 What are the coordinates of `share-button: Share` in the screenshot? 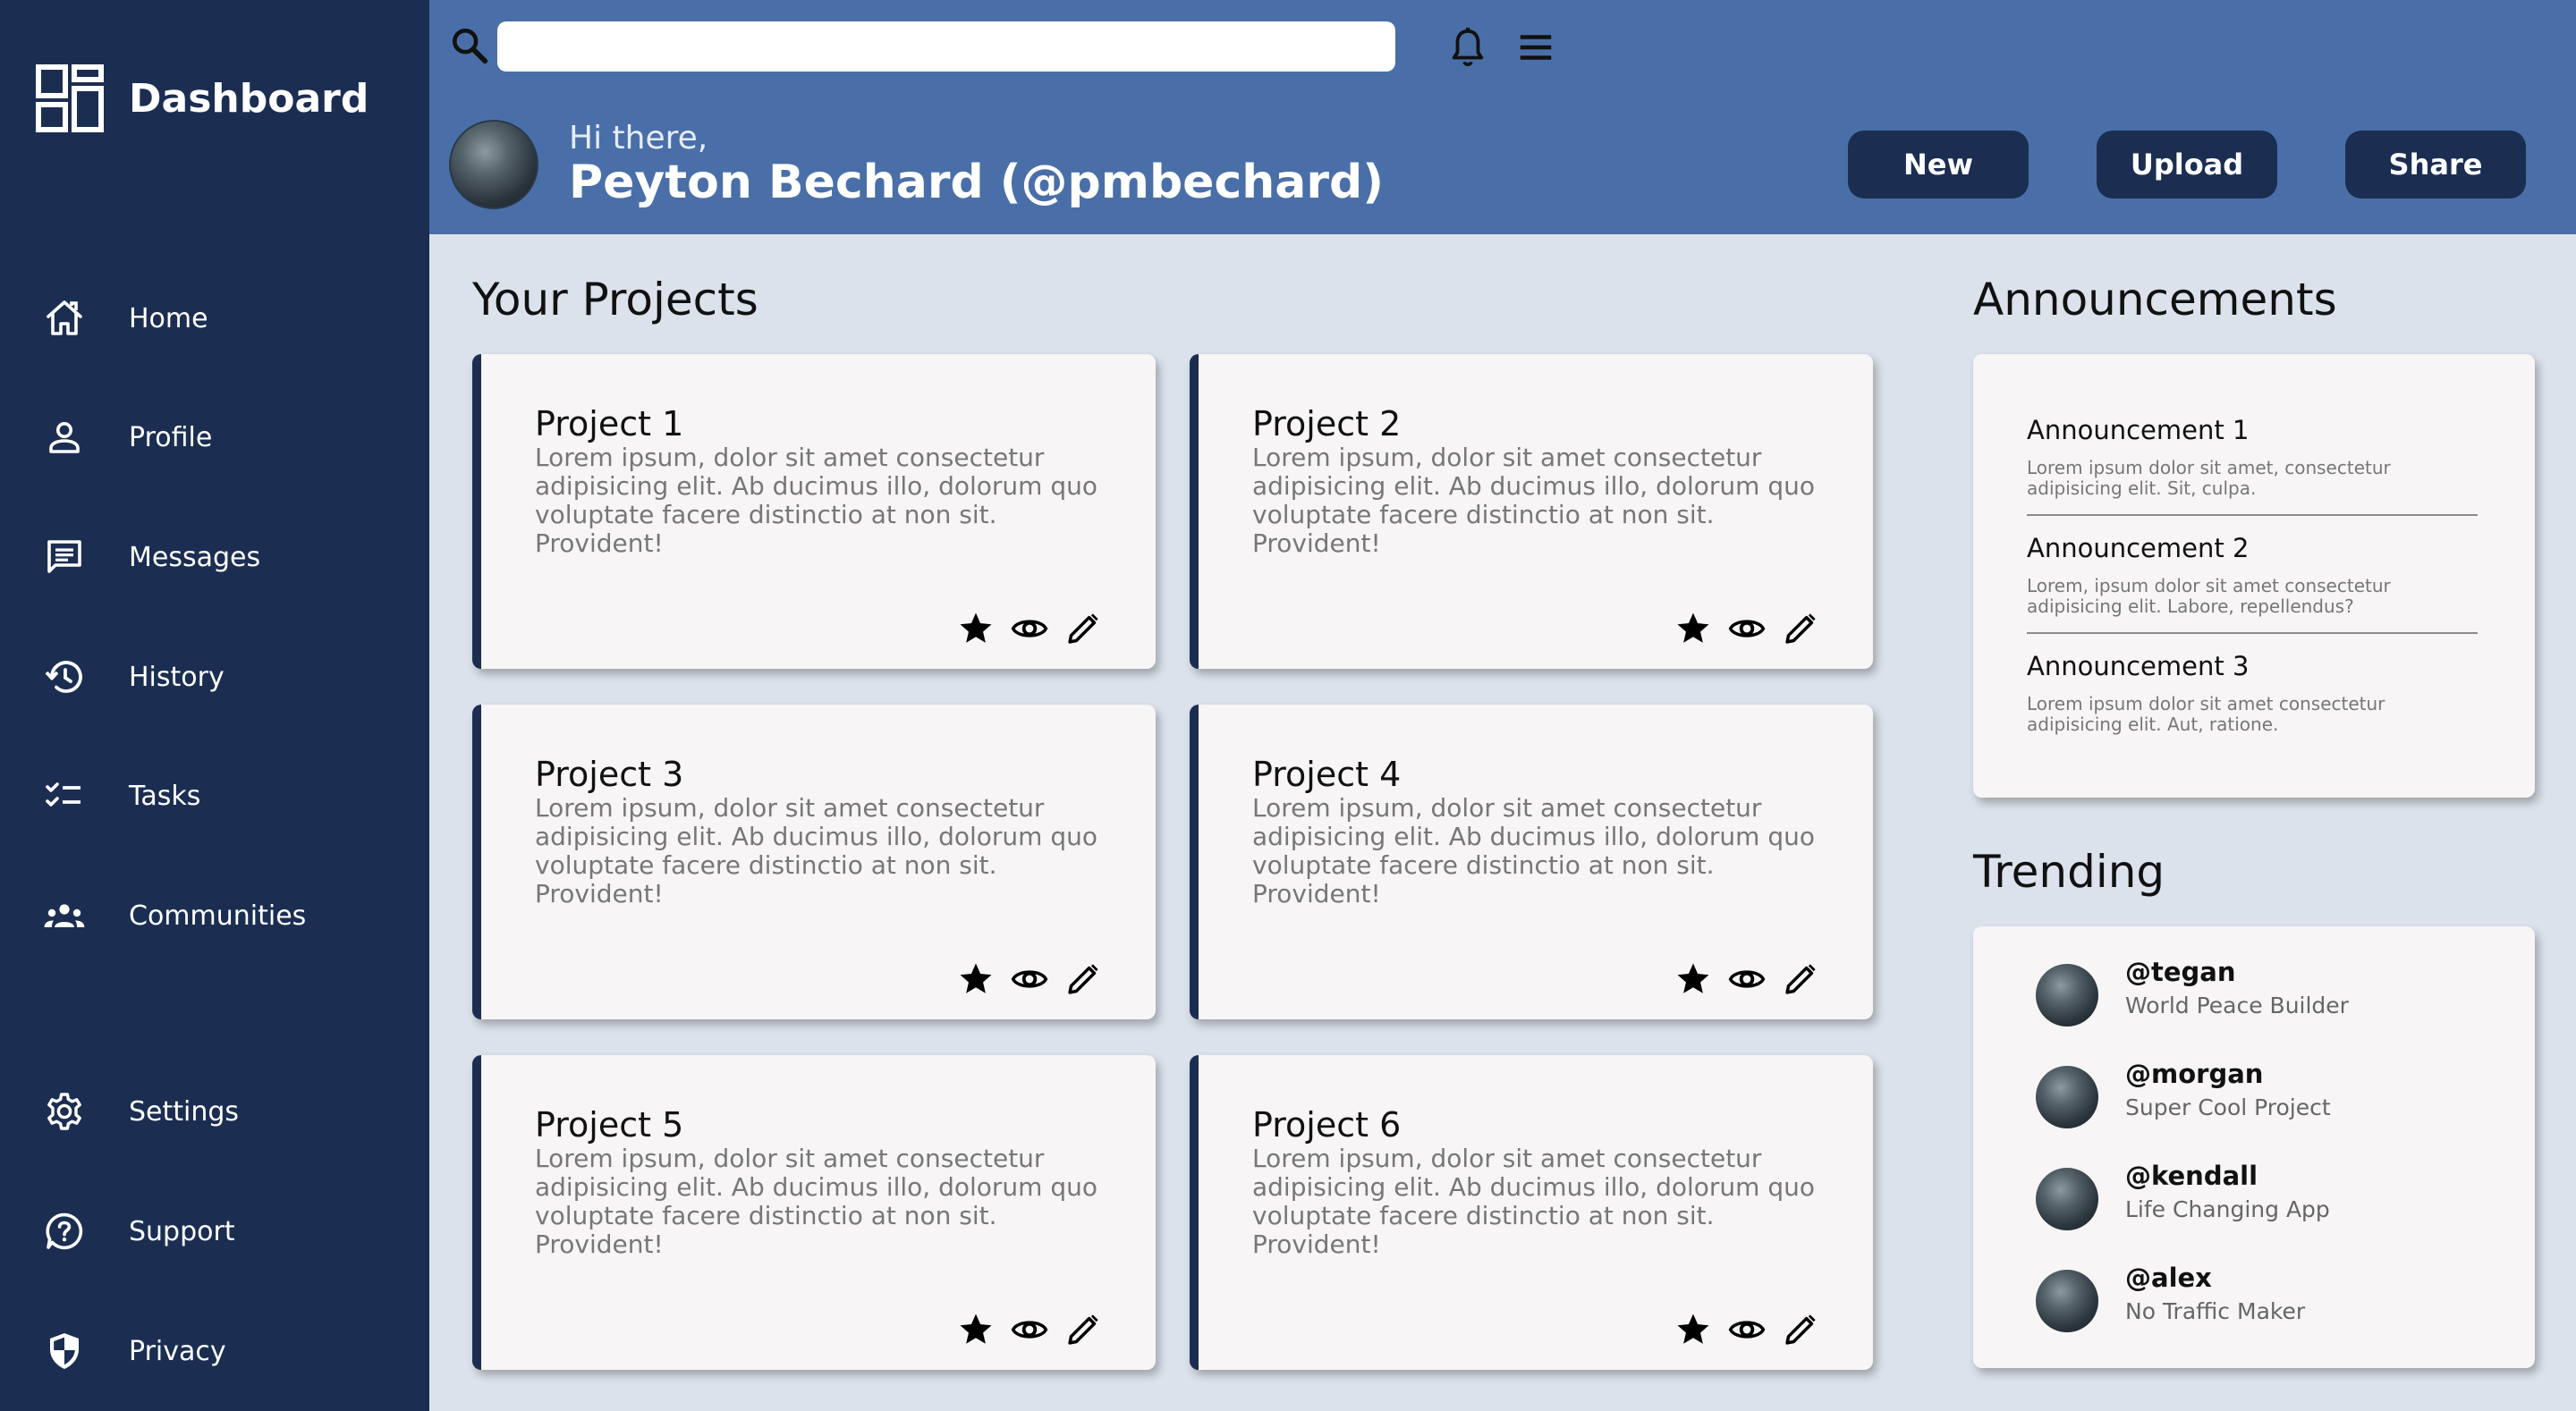 It's located at (2435, 165).